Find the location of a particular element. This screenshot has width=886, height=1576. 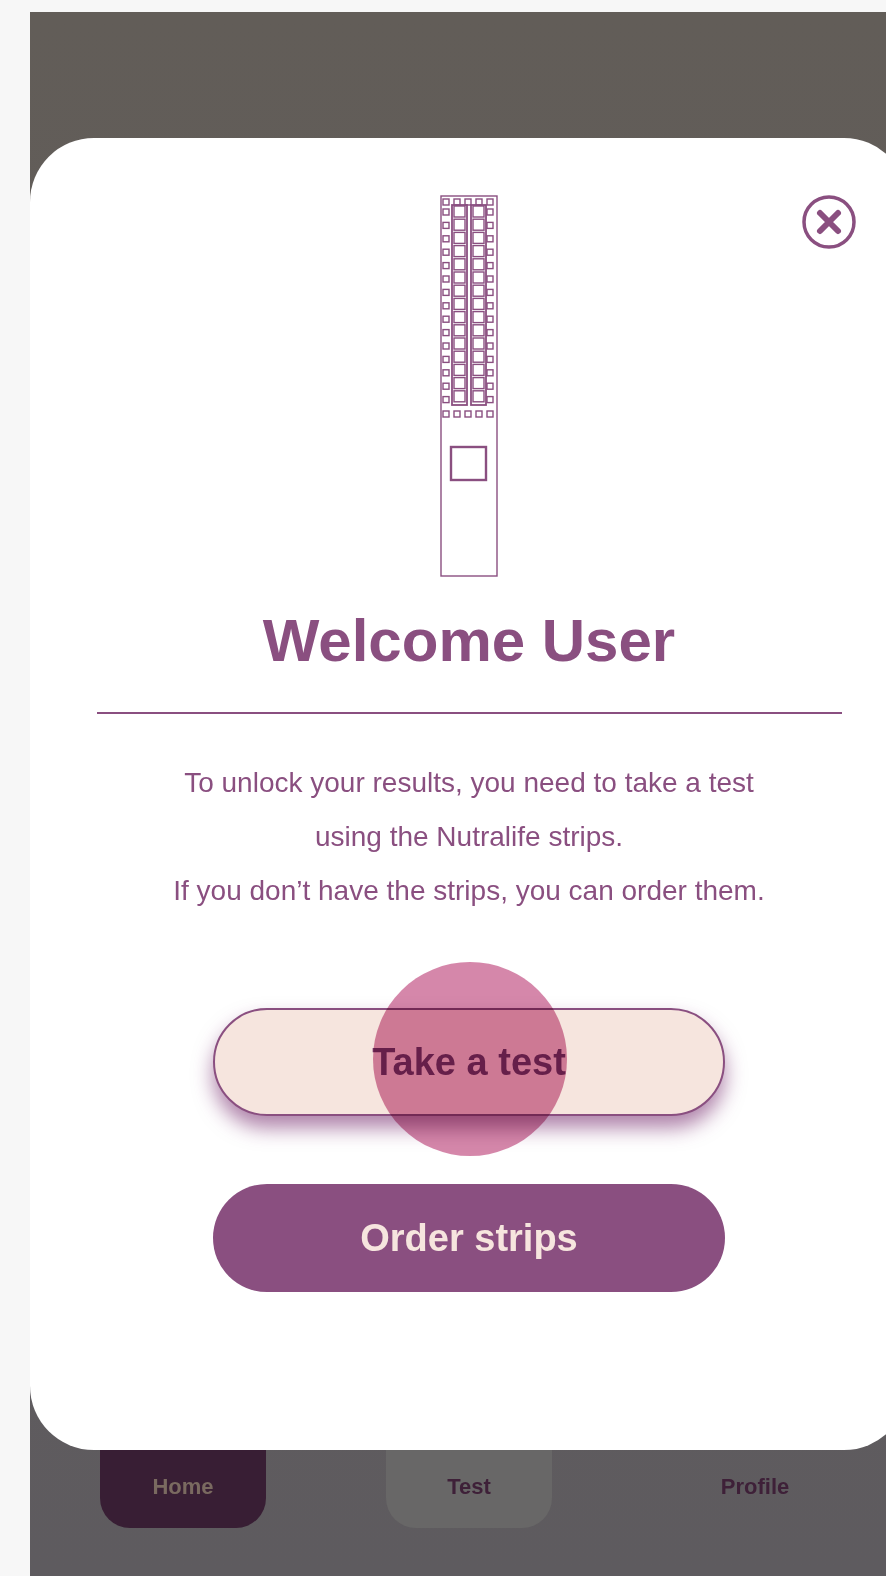

nav-tab: Profile is located at coordinates (755, 1464).